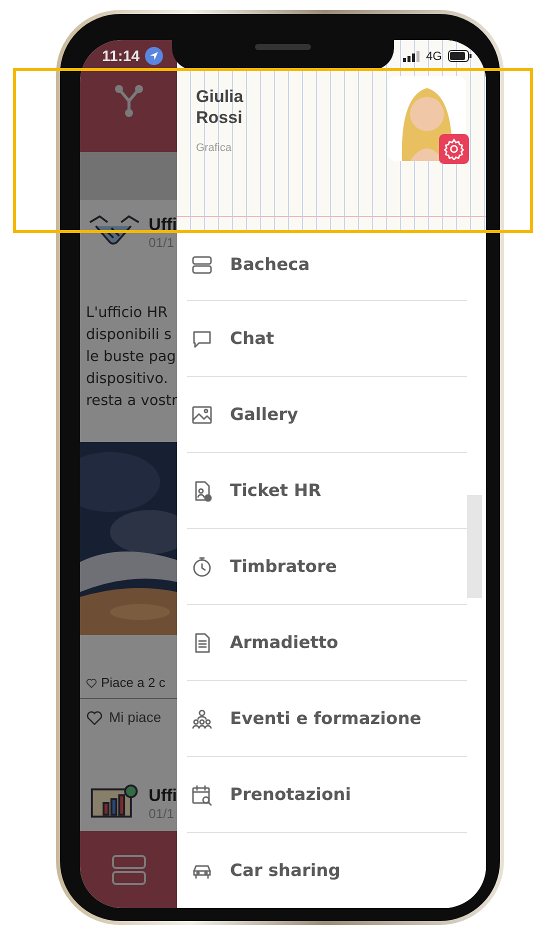 The width and height of the screenshot is (535, 927). What do you see at coordinates (131, 401) in the screenshot?
I see `post-text-line: resta a vostr` at bounding box center [131, 401].